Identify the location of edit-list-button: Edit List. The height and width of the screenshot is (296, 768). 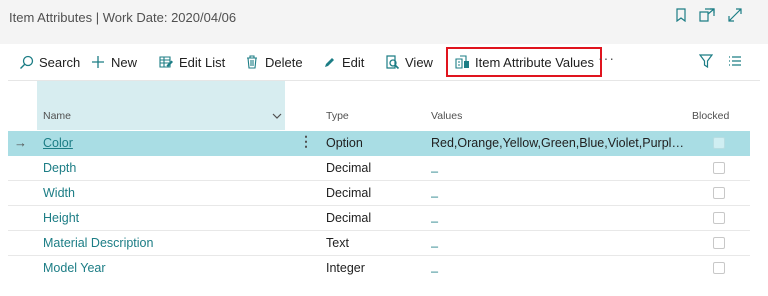
(191, 62).